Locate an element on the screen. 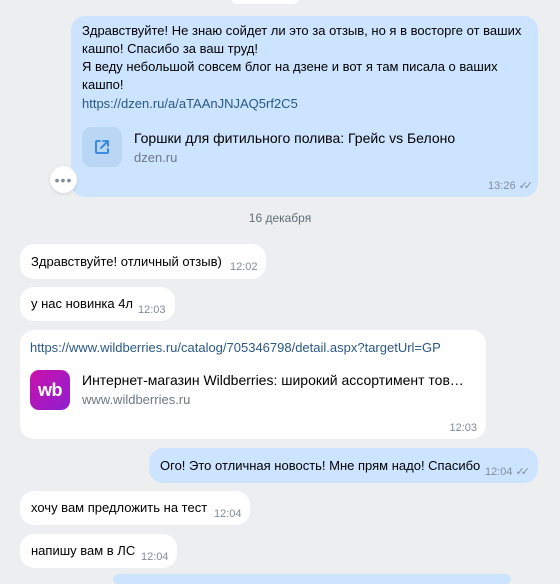 This screenshot has height=584, width=560. more-horizontal-icon: ••• is located at coordinates (63, 179).